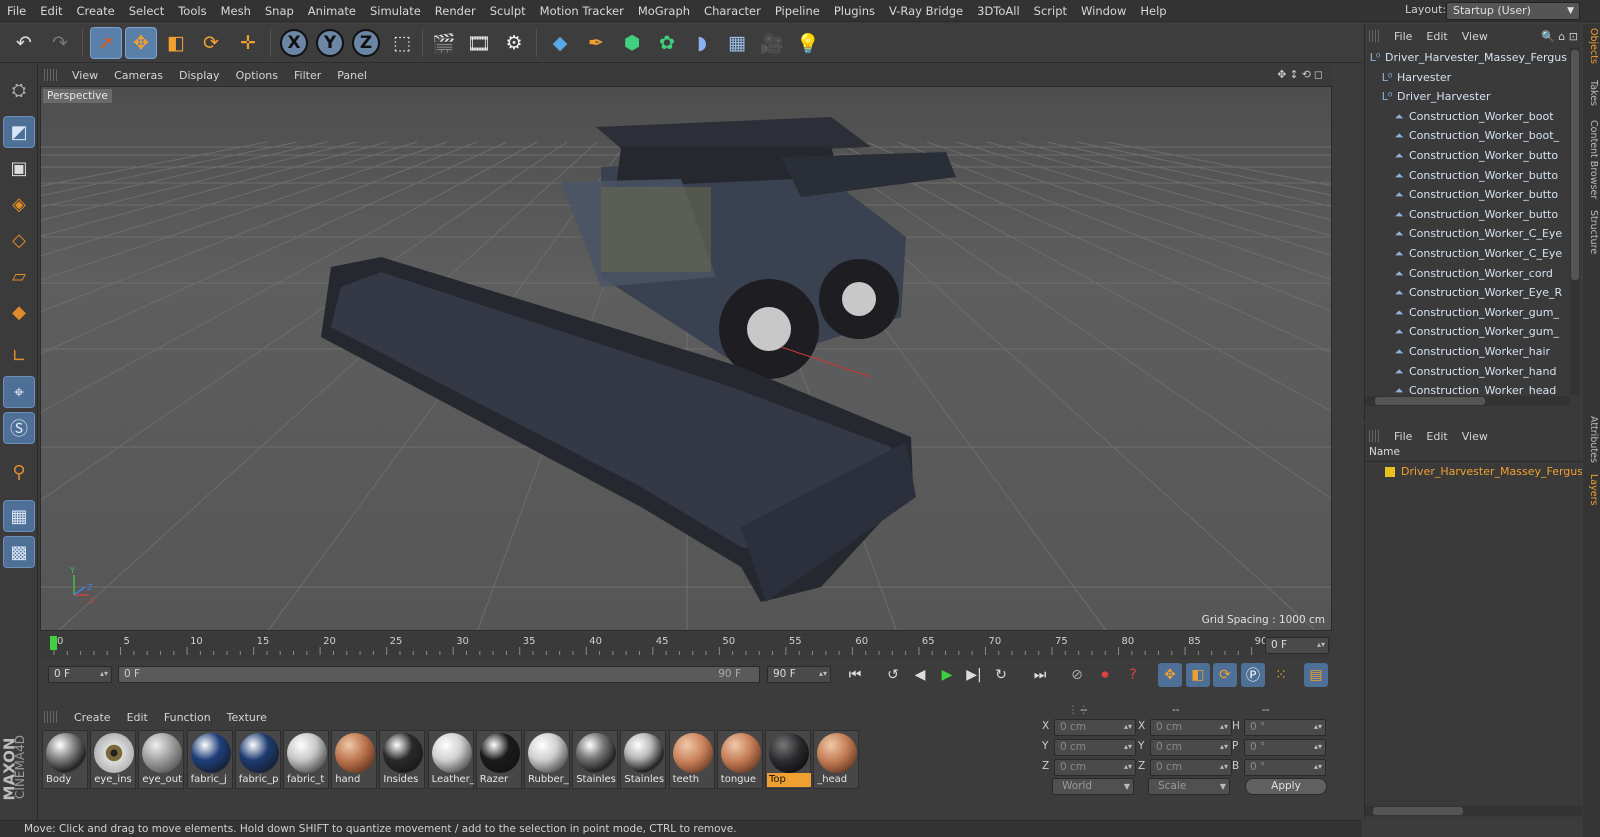  Describe the element at coordinates (106, 43) in the screenshot. I see `select-cursor-icon: ➚` at that location.